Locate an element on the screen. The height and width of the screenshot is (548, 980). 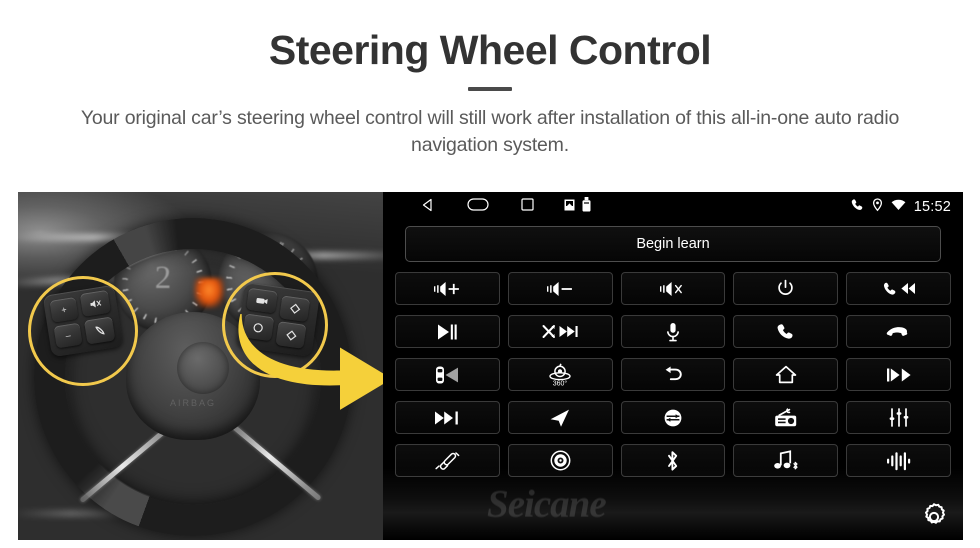
mic-icon is located at coordinates (672, 331).